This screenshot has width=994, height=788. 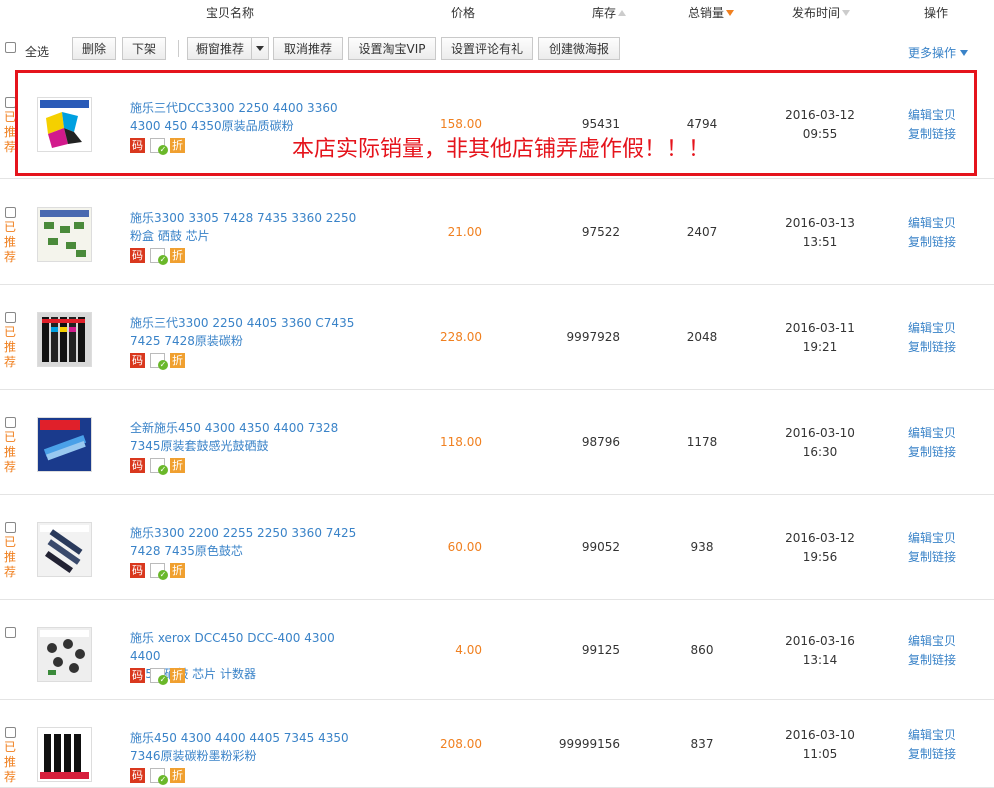 I want to click on window-recommend-dropdown, so click(x=260, y=48).